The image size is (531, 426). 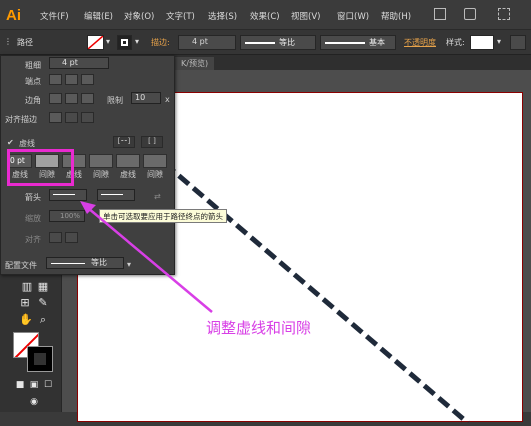 What do you see at coordinates (259, 328) in the screenshot?
I see `annotation-text: 调整虚线和间隙` at bounding box center [259, 328].